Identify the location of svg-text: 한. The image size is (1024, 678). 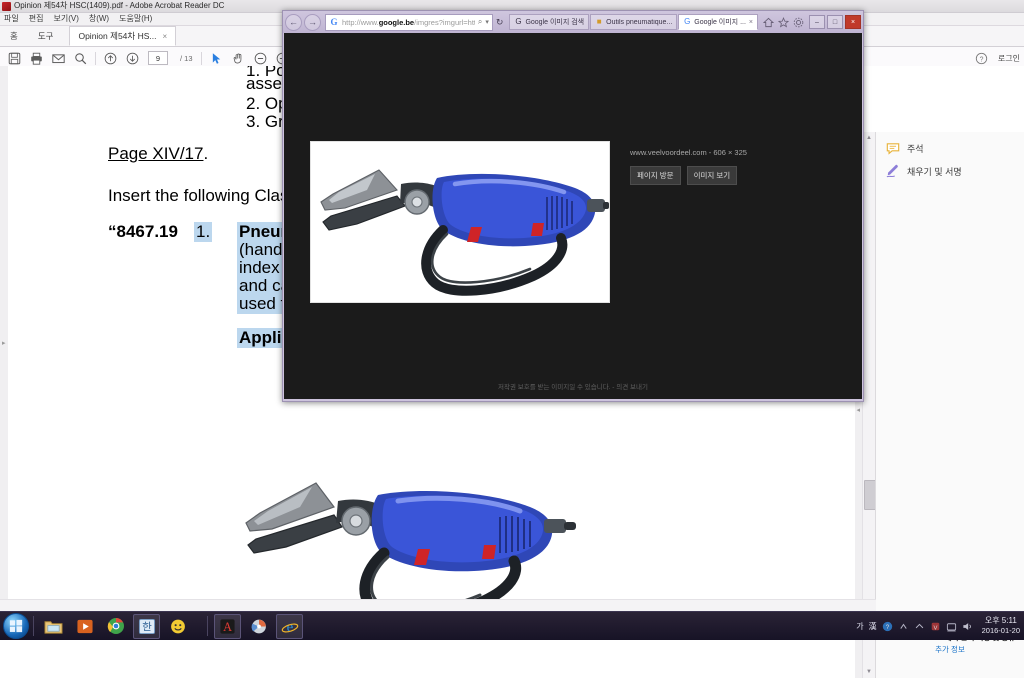
(147, 627).